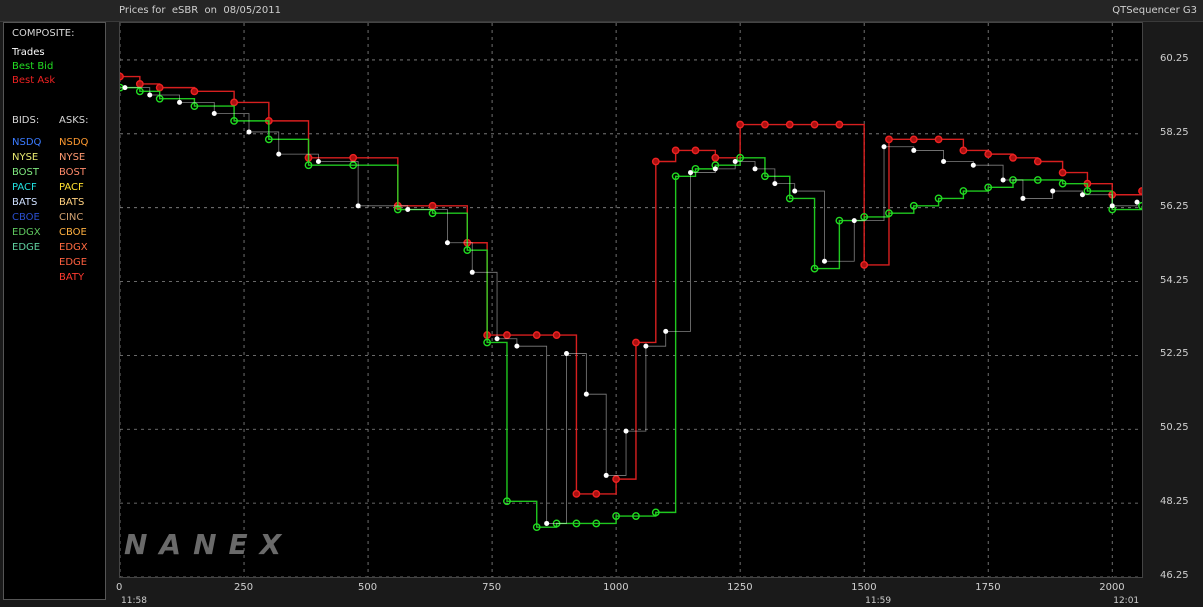 Image resolution: width=1203 pixels, height=607 pixels. What do you see at coordinates (26, 247) in the screenshot?
I see `legend-bid-7: EDGE` at bounding box center [26, 247].